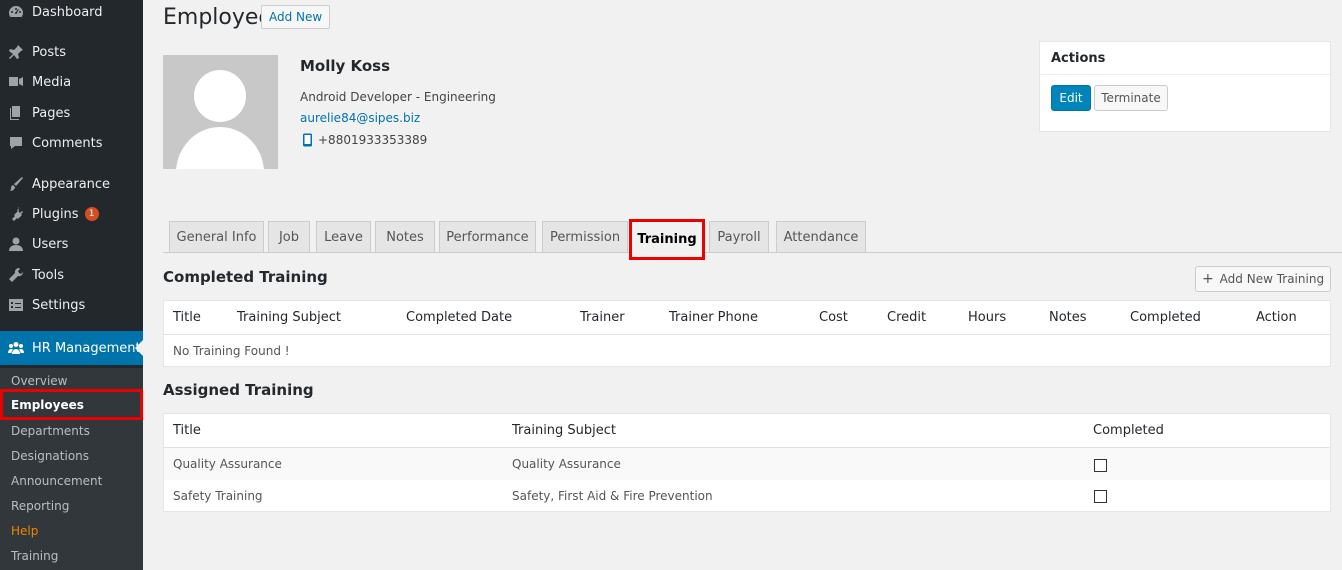  I want to click on sidebar-item-plugins: Plugins 1, so click(71, 214).